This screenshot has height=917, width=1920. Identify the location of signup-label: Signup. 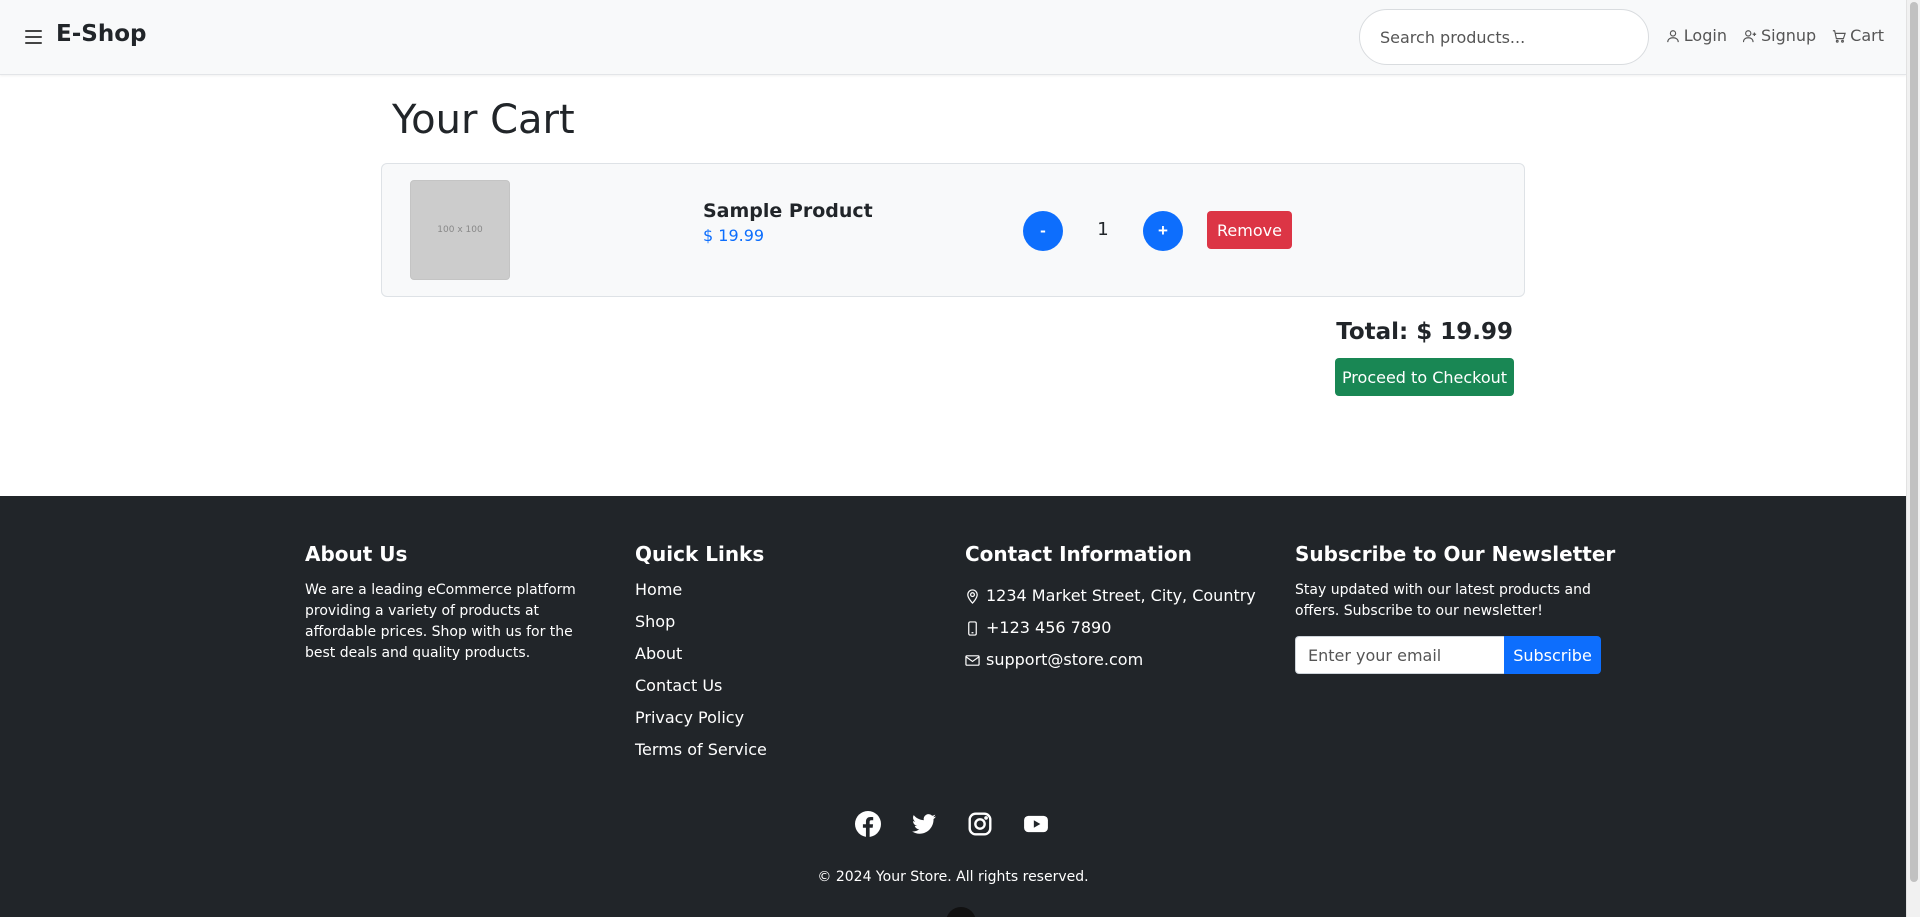
(1788, 35).